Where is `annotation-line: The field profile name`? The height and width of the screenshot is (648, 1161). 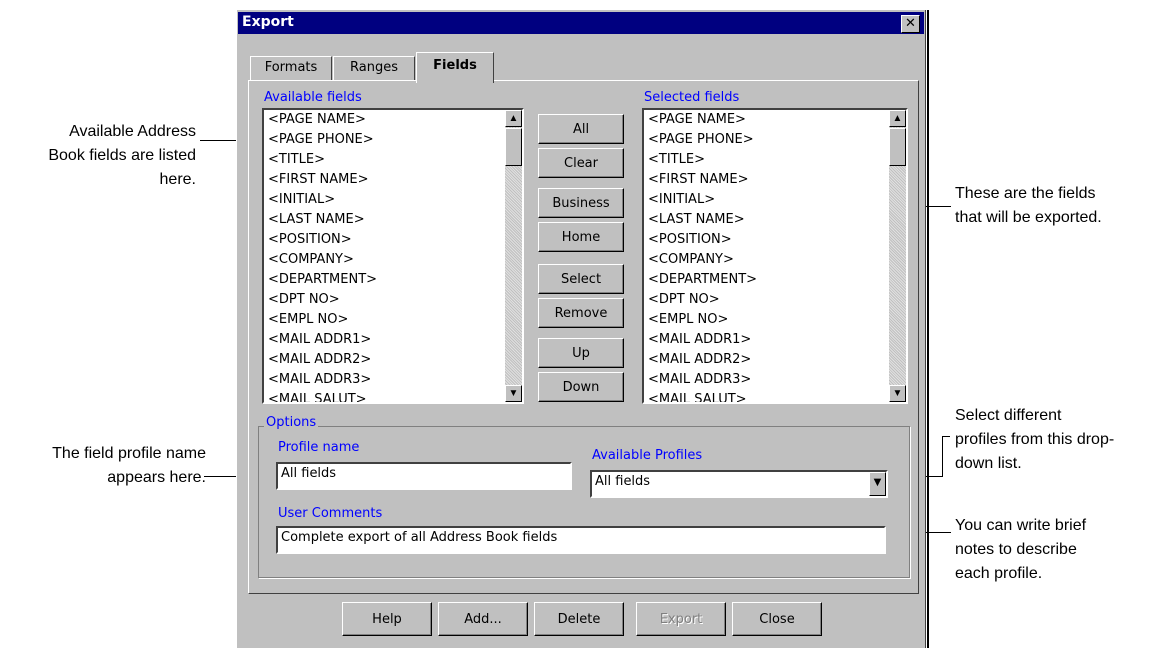
annotation-line: The field profile name is located at coordinates (129, 453).